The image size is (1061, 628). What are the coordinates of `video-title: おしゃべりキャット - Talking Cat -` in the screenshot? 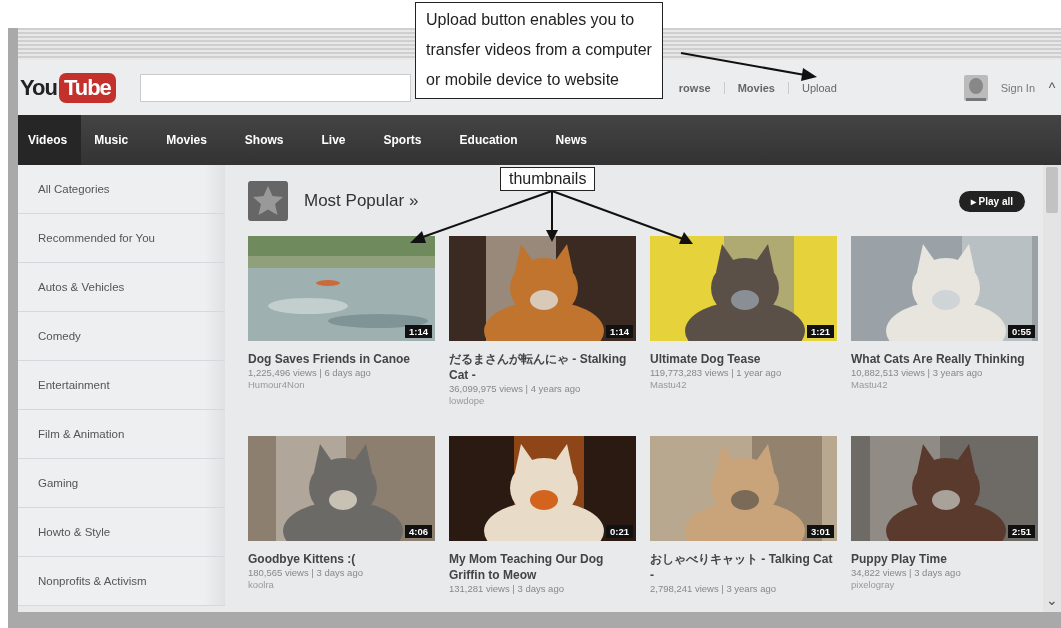 It's located at (743, 567).